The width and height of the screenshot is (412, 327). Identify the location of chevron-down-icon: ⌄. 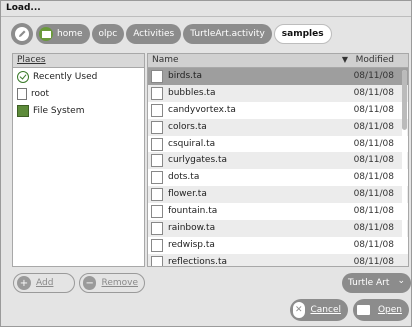
(401, 281).